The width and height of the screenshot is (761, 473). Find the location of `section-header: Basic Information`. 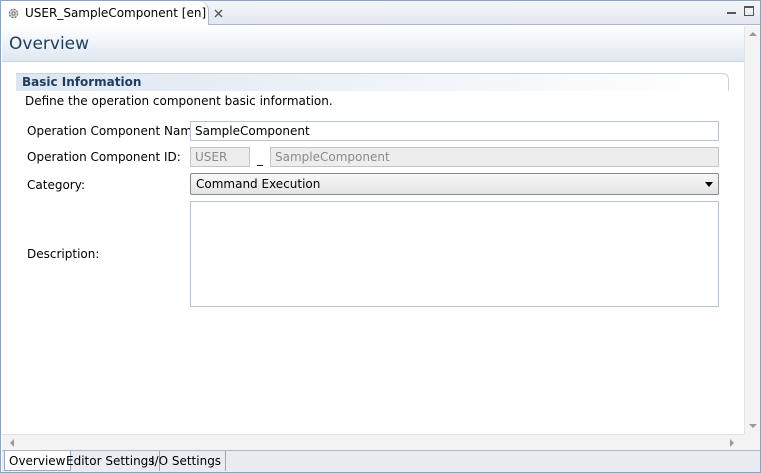

section-header: Basic Information is located at coordinates (372, 82).